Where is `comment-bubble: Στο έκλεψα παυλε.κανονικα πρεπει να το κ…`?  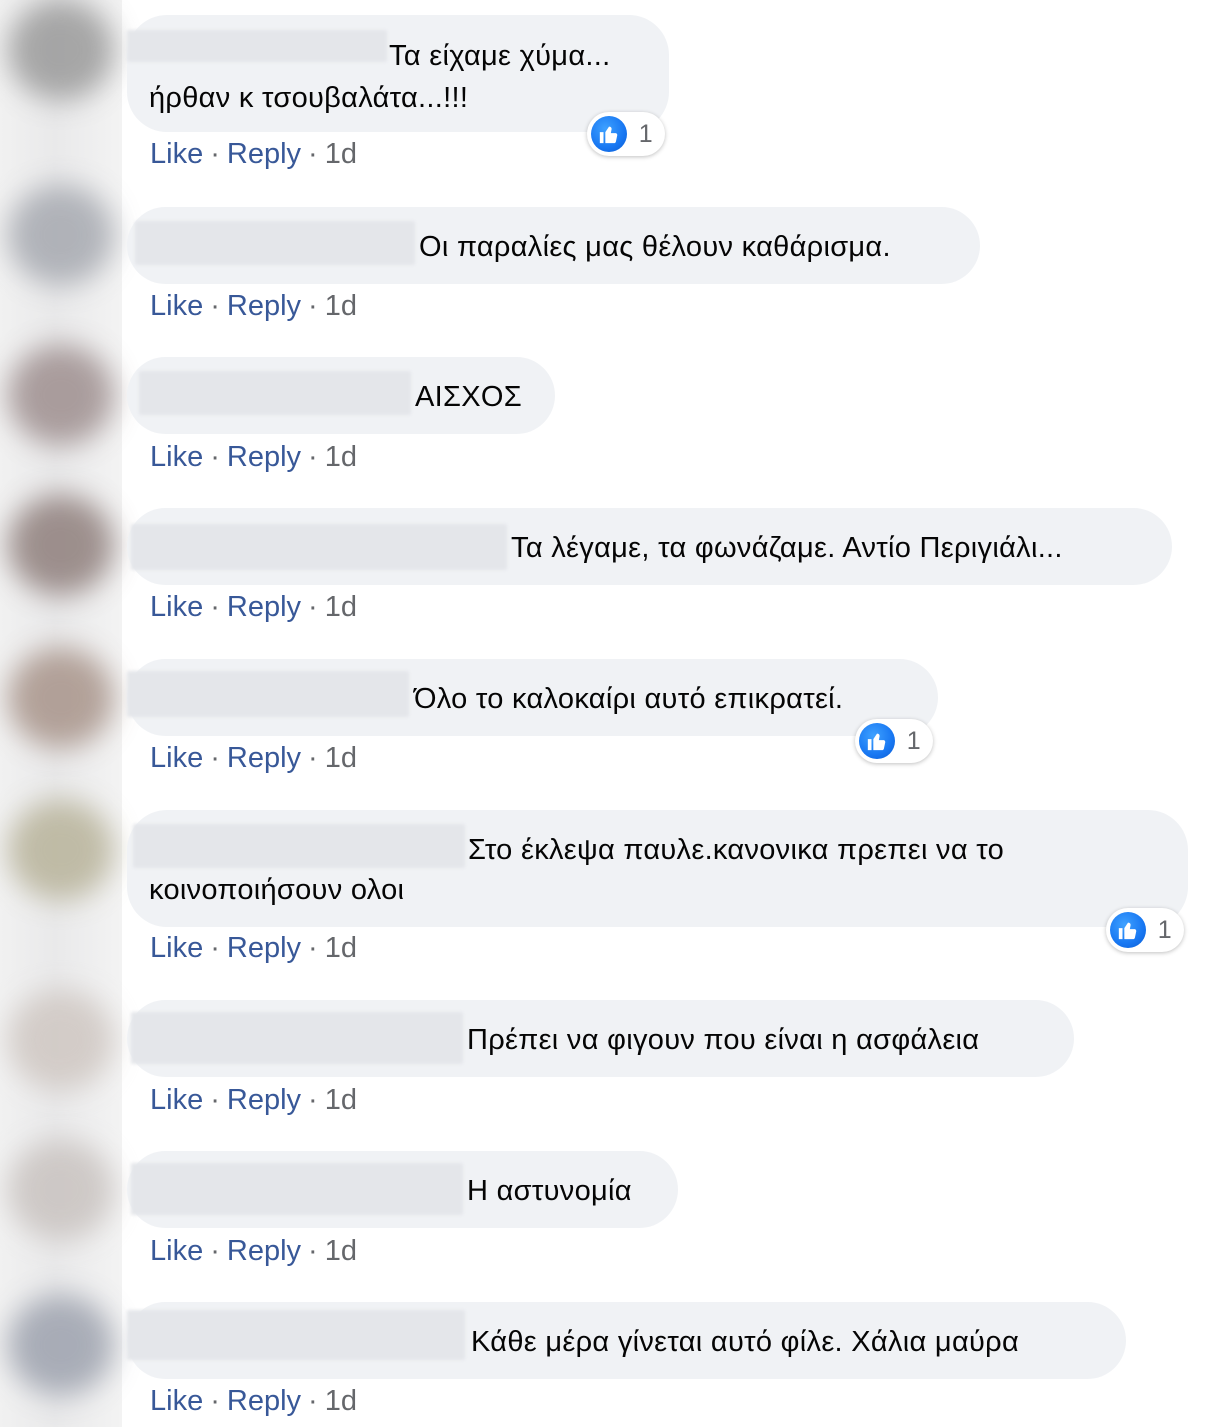
comment-bubble: Στο έκλεψα παυλε.κανονικα πρεπει να το κ… is located at coordinates (657, 881).